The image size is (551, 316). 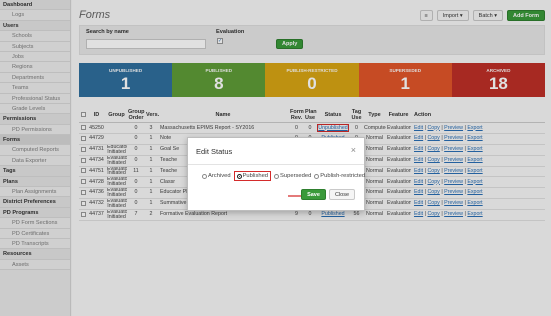 I want to click on modal-footer: Save Close, so click(x=328, y=194).